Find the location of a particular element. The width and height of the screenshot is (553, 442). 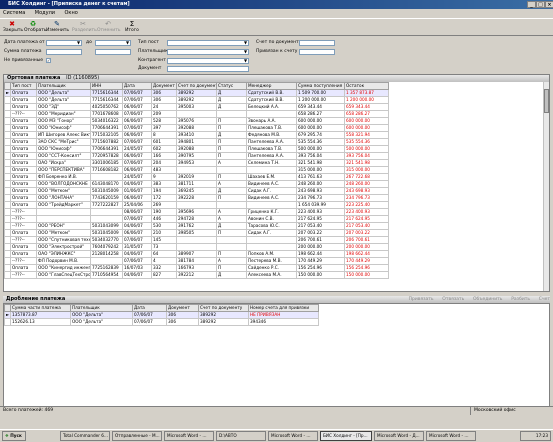

table-cell: 166 is located at coordinates (164, 156).